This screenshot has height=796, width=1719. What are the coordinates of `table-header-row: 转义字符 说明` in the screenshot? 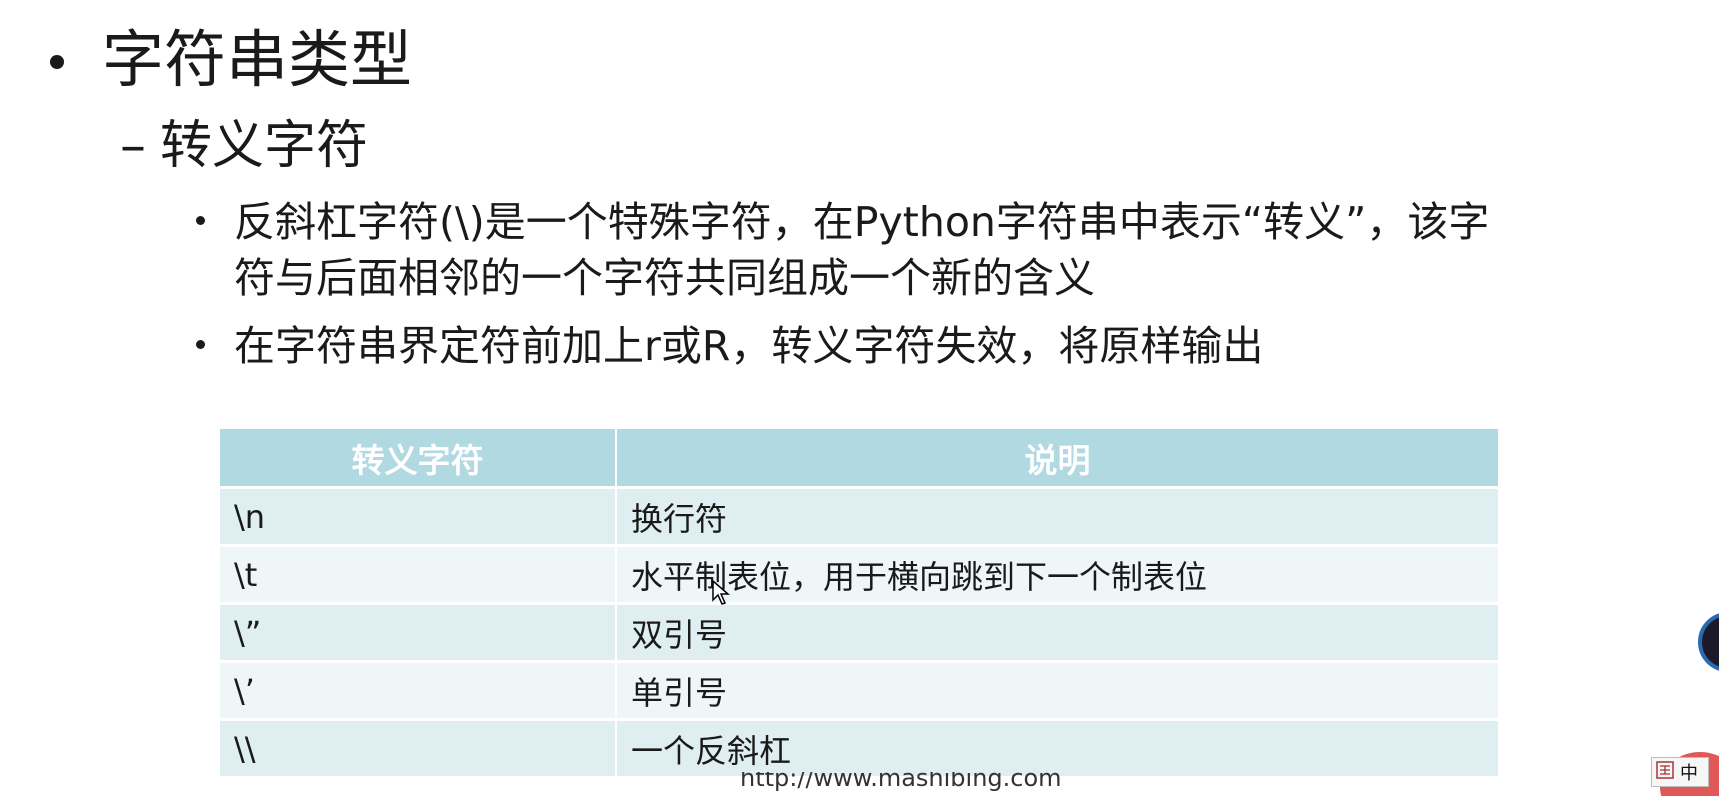 It's located at (859, 459).